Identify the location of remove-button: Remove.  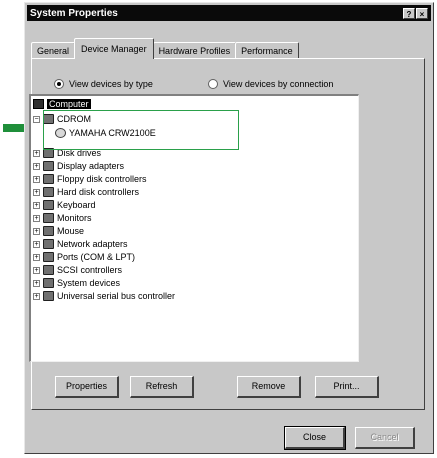
(269, 387).